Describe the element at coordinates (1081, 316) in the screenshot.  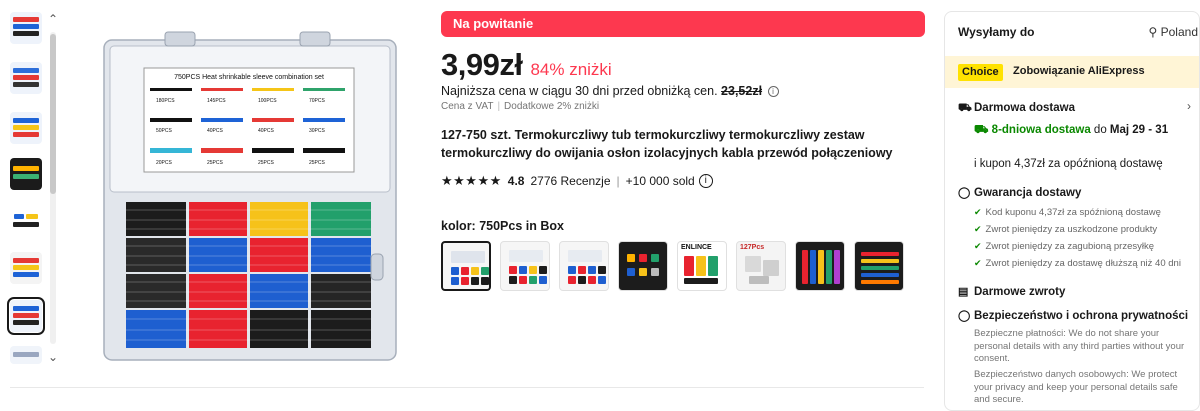
I see `privacy-label: Bezpieczeństwo i ochrona prywatności` at that location.